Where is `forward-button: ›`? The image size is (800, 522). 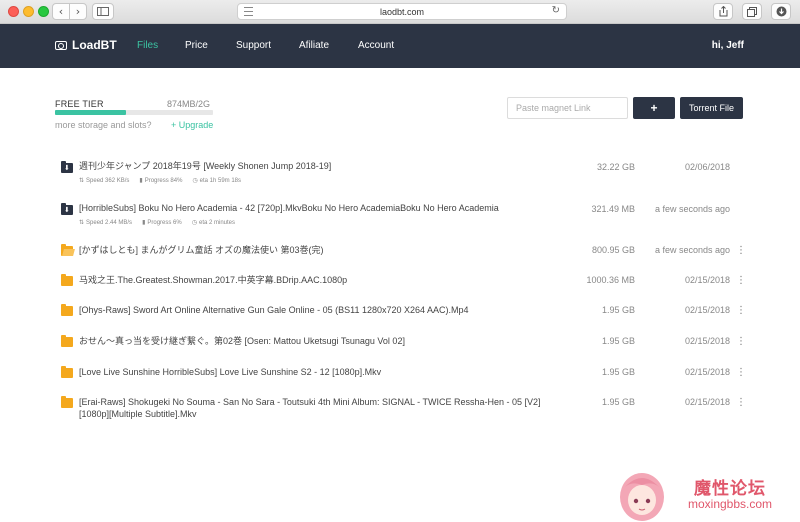
forward-button: › is located at coordinates (78, 11).